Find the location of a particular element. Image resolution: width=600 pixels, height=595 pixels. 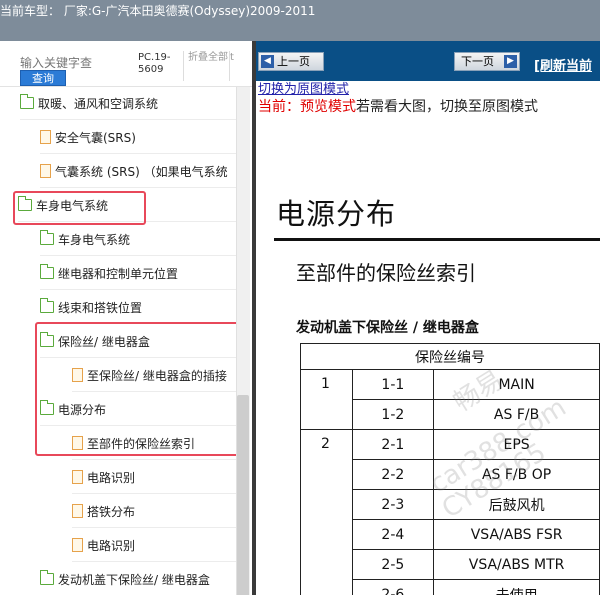

document-title: 电源分布 is located at coordinates (336, 214).